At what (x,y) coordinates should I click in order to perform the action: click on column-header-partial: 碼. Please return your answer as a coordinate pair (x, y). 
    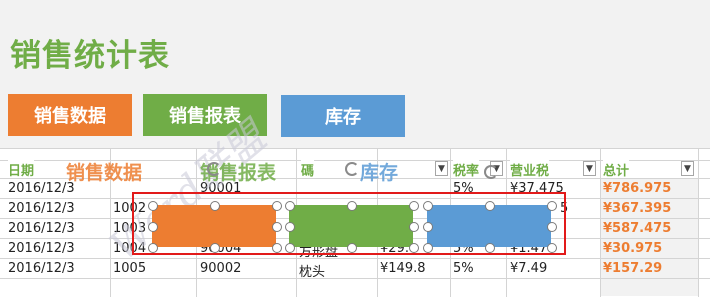
    Looking at the image, I should click on (308, 169).